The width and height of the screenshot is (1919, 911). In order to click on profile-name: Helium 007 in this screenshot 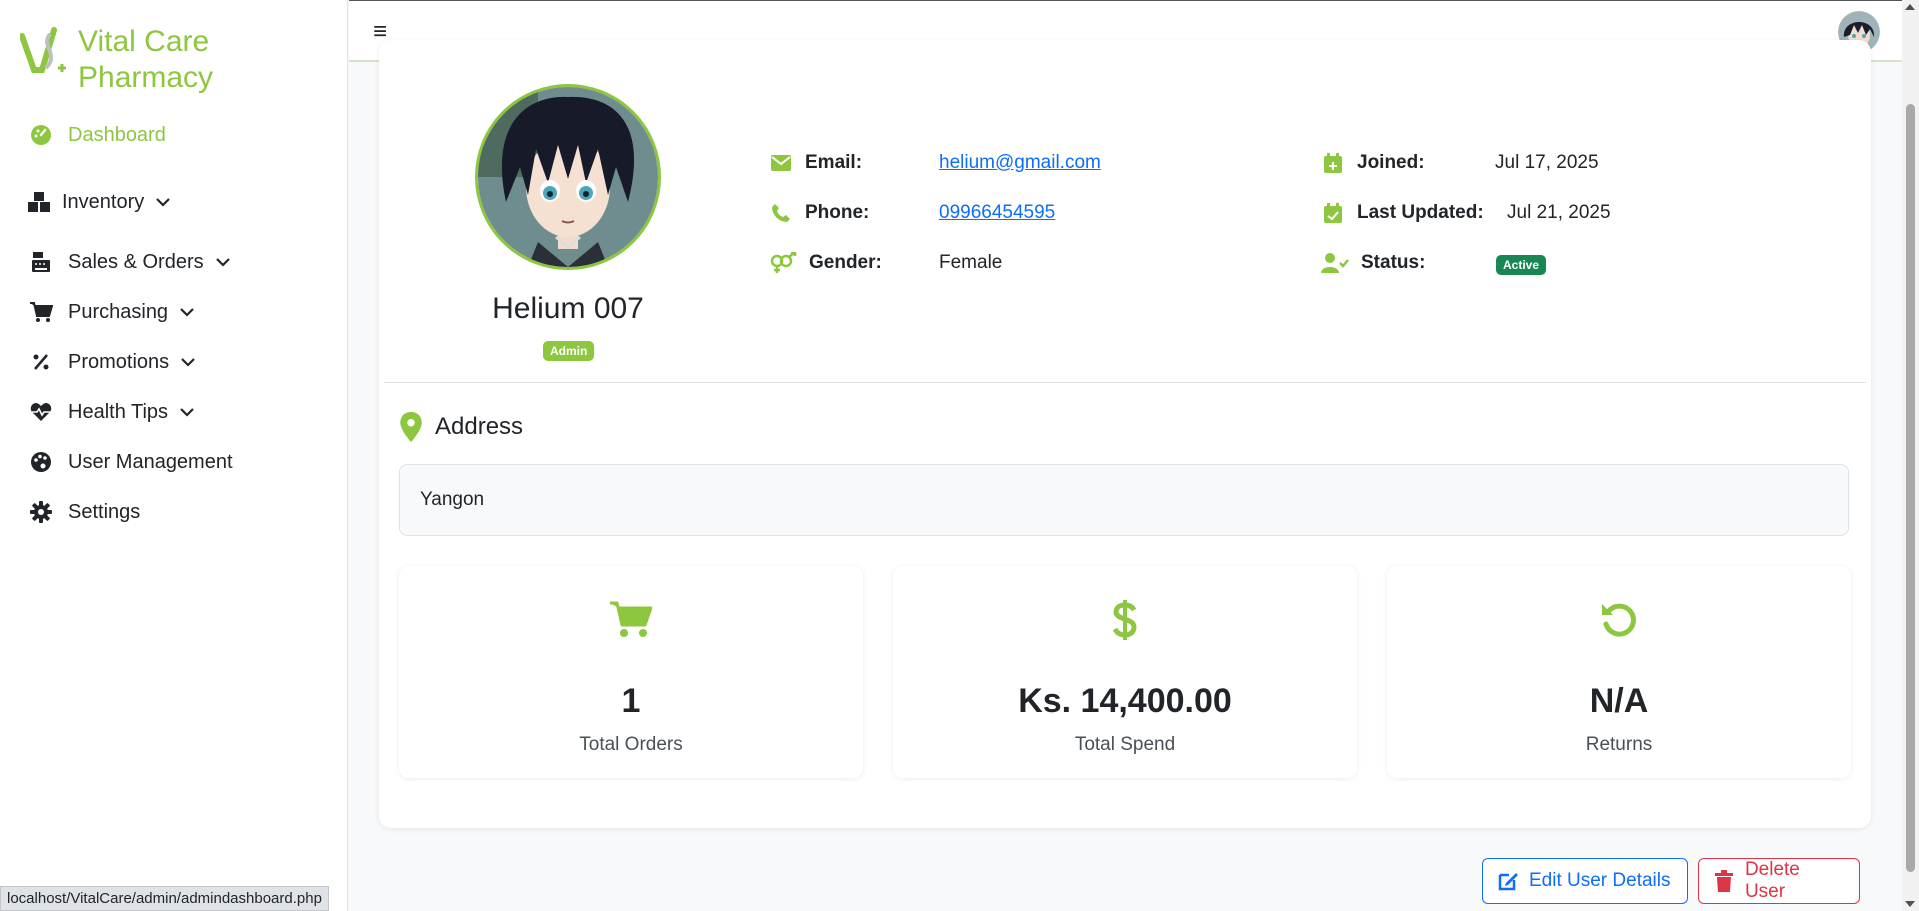, I will do `click(568, 308)`.